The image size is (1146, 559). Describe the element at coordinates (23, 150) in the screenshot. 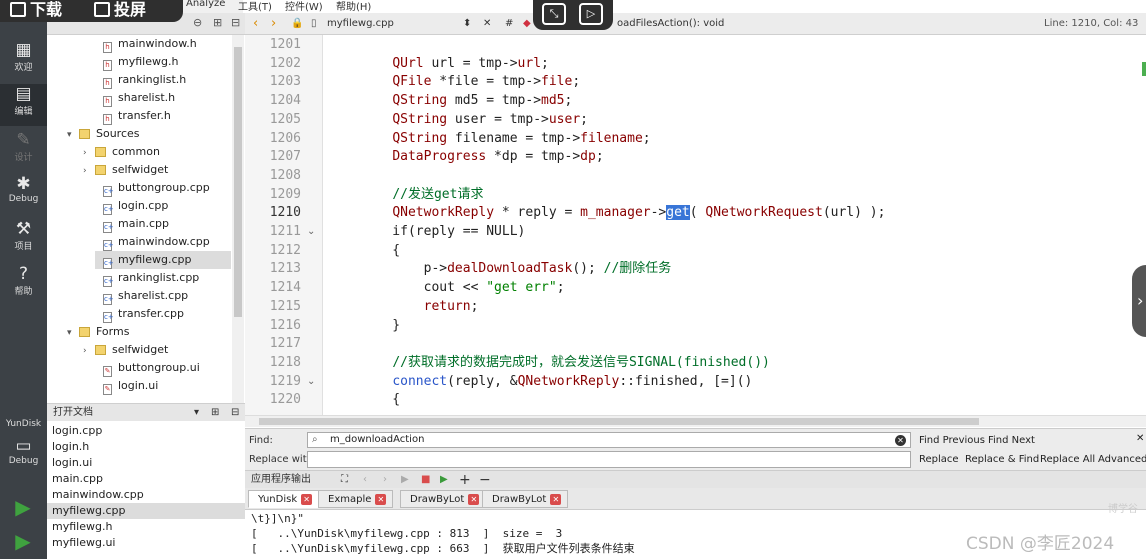

I see `mode-design: ✎ 设计` at that location.